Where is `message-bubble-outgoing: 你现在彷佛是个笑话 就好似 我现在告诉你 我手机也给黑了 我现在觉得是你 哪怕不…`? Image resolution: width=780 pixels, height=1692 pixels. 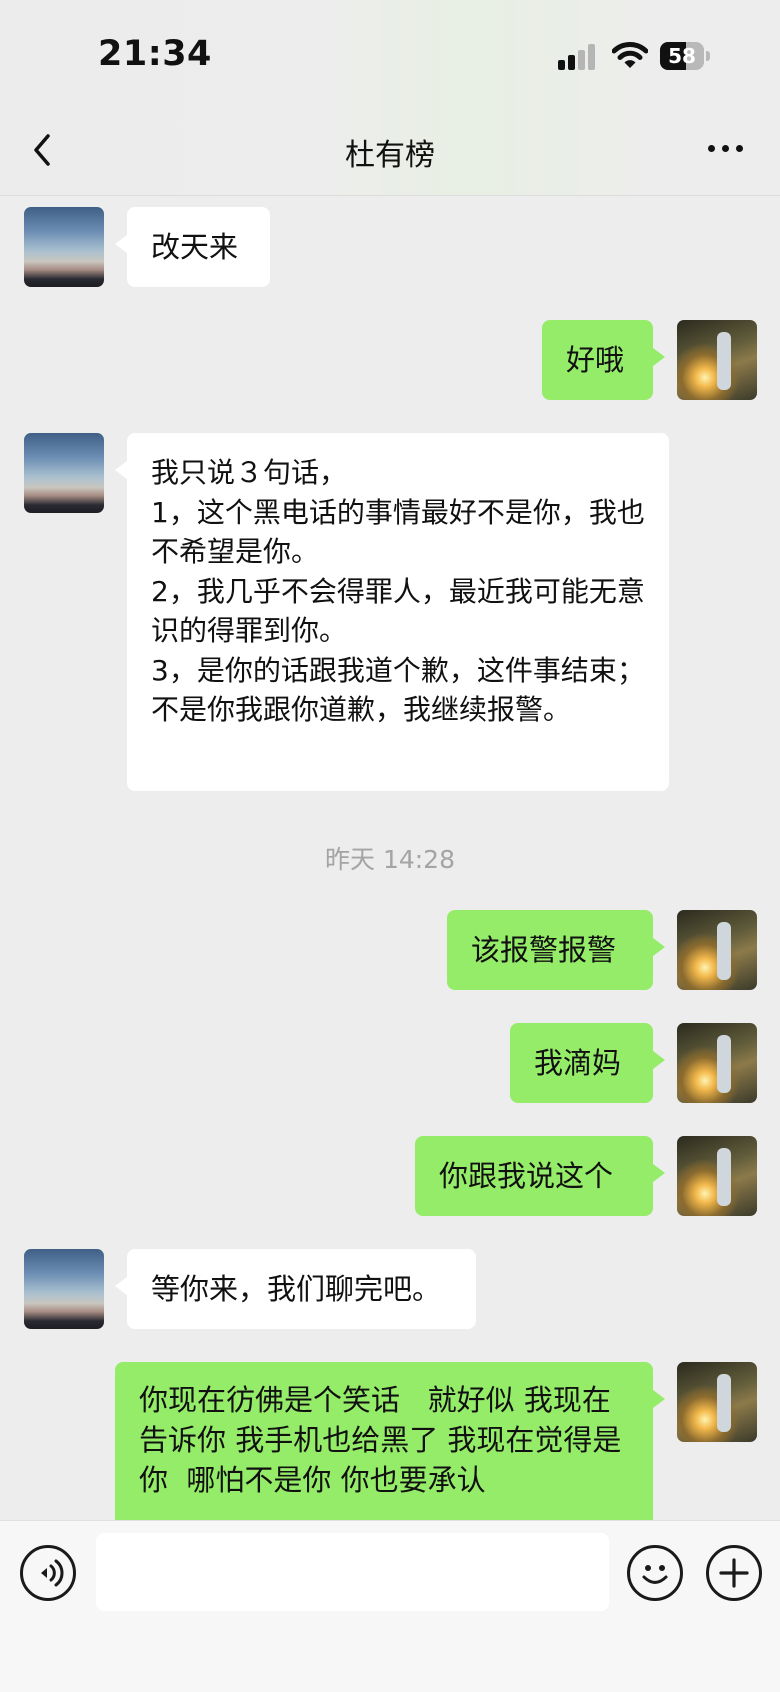 message-bubble-outgoing: 你现在彷佛是个笑话 就好似 我现在告诉你 我手机也给黑了 我现在觉得是你 哪怕不… is located at coordinates (390, 1447).